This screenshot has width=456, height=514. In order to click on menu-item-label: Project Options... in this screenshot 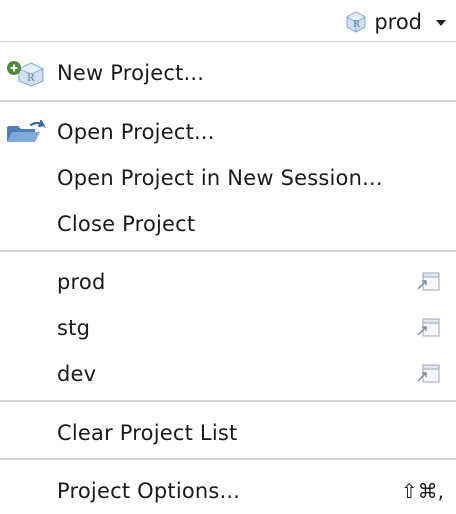, I will do `click(149, 491)`.